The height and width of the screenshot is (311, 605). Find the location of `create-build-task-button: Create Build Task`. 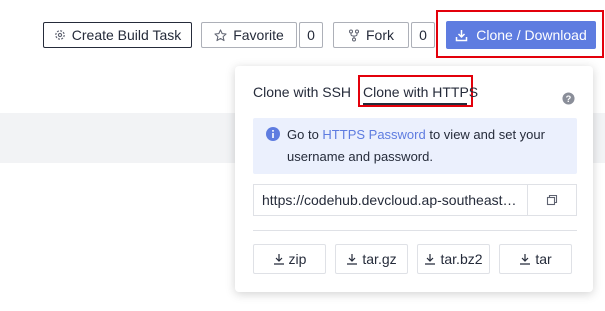

create-build-task-button: Create Build Task is located at coordinates (117, 35).